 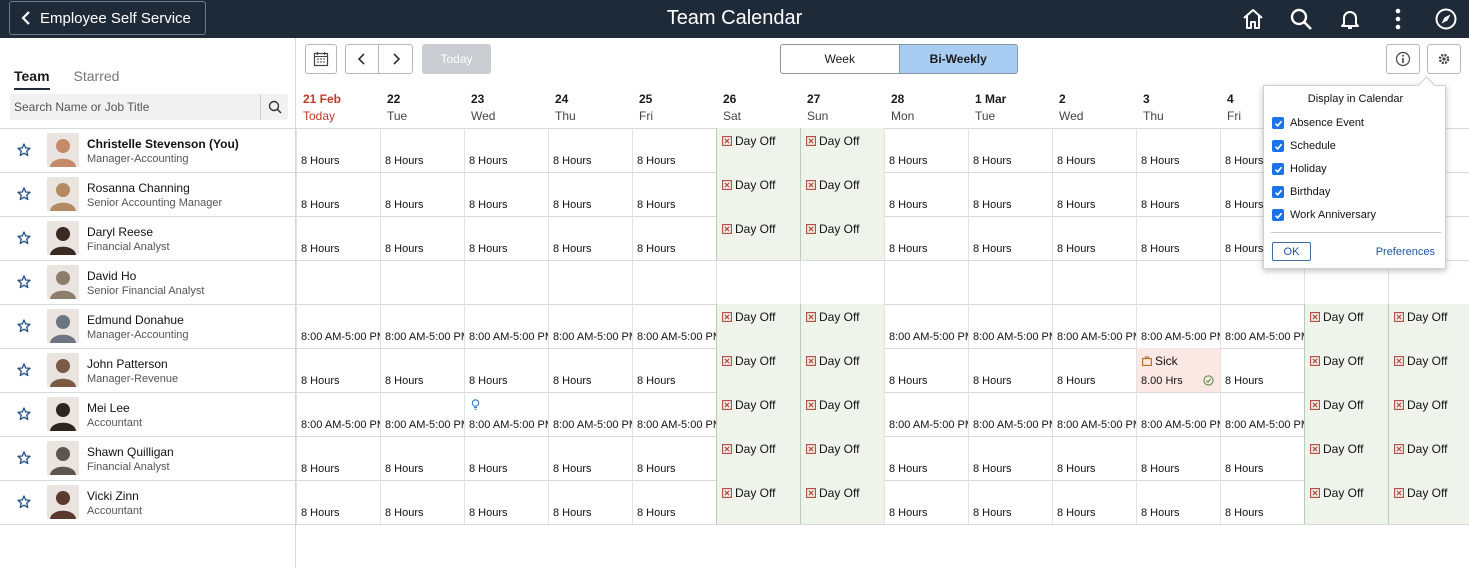 I want to click on global-search-button, so click(x=1301, y=19).